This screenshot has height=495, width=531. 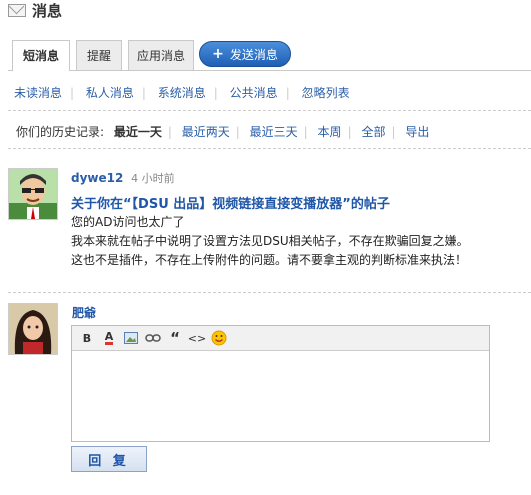 I want to click on filter-system: 系统消息, so click(x=182, y=93).